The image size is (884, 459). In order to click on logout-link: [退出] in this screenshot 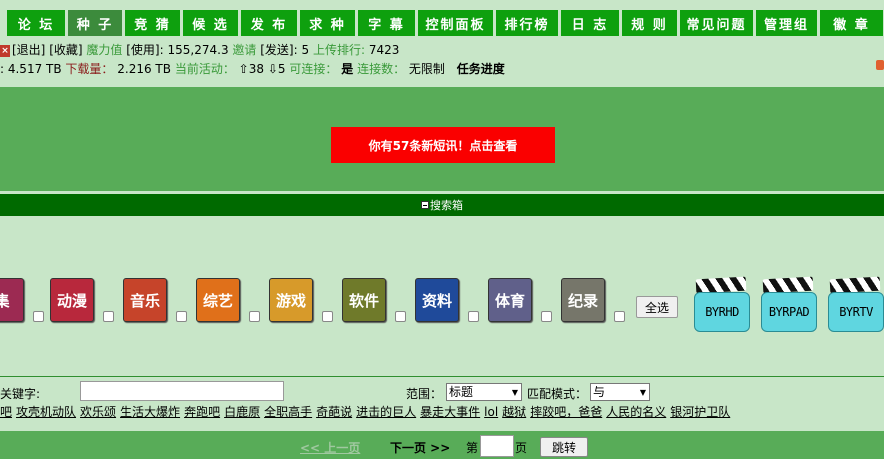, I will do `click(28, 50)`.